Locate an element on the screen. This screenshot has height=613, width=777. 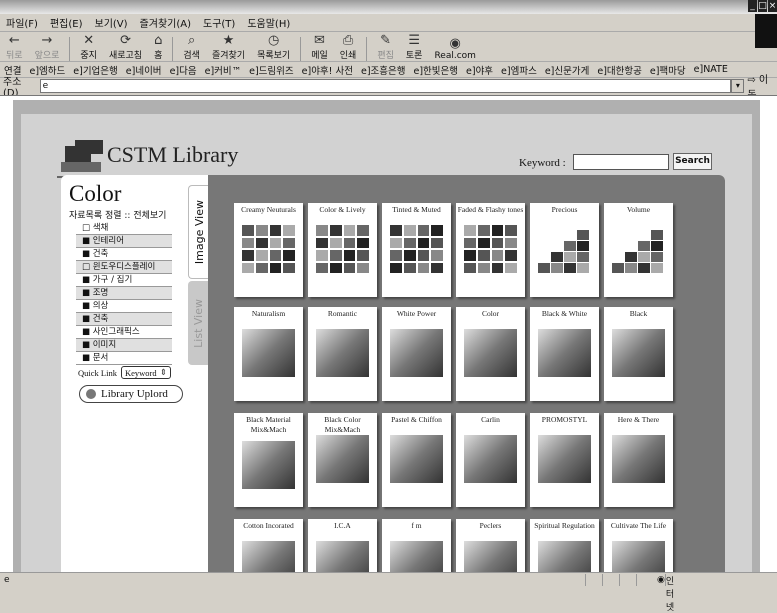
library-card: PROMOSTYL is located at coordinates (564, 460).